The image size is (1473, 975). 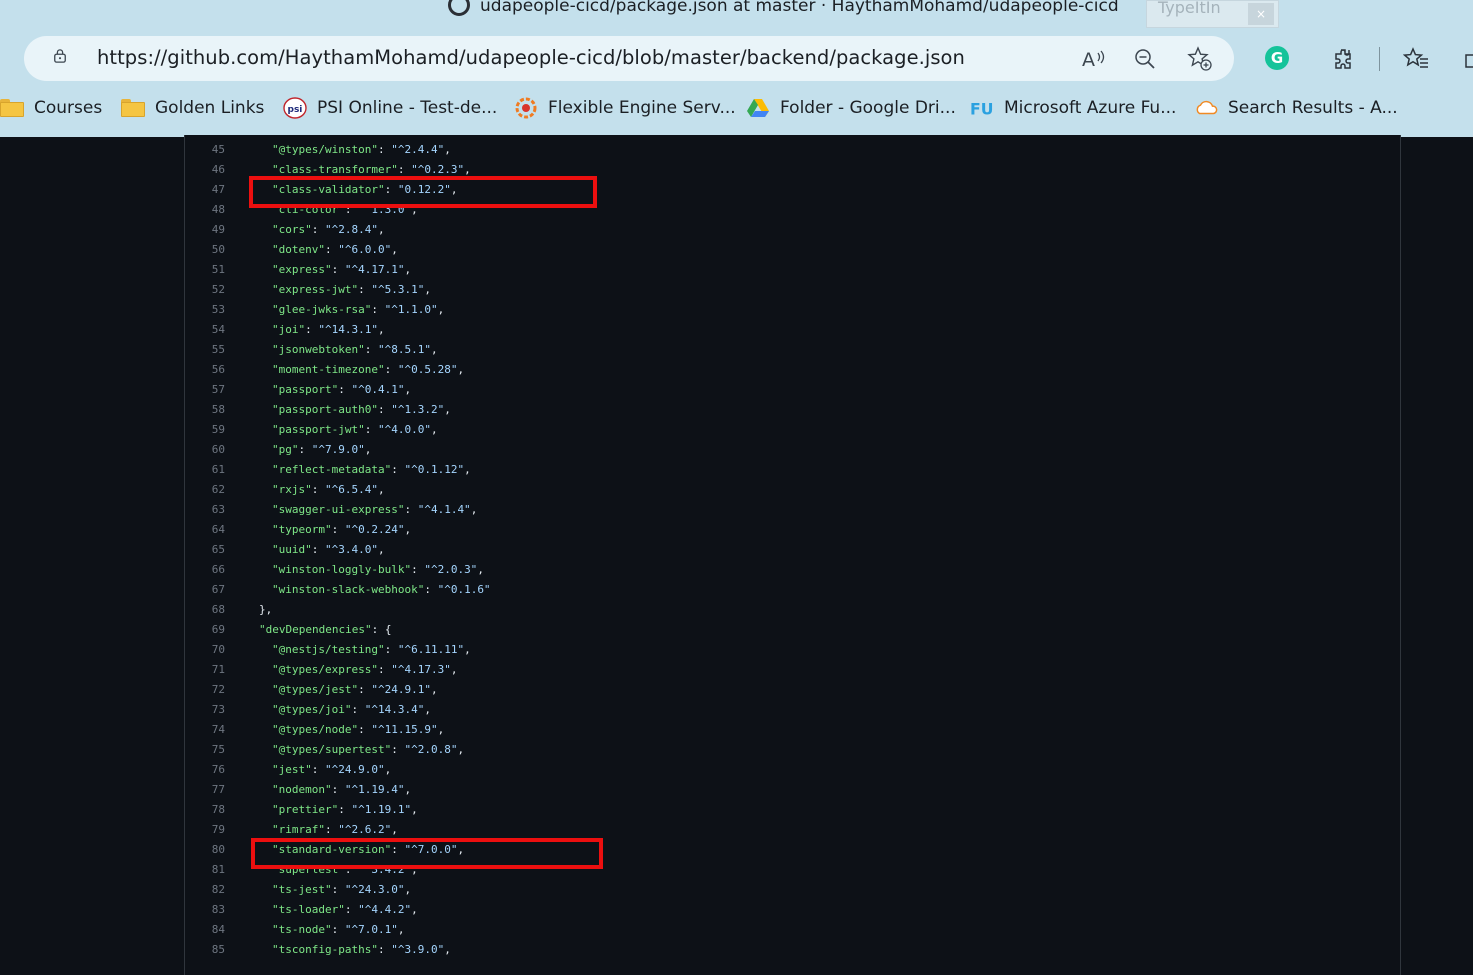 What do you see at coordinates (205, 810) in the screenshot?
I see `line-number: 78` at bounding box center [205, 810].